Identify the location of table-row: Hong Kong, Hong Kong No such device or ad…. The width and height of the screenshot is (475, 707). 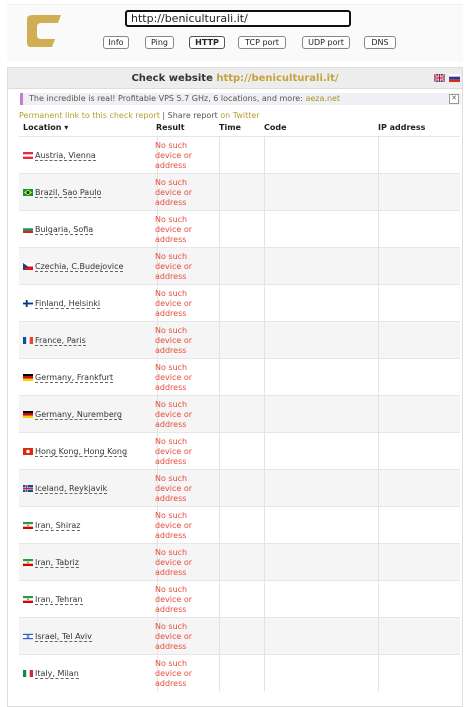
(239, 450).